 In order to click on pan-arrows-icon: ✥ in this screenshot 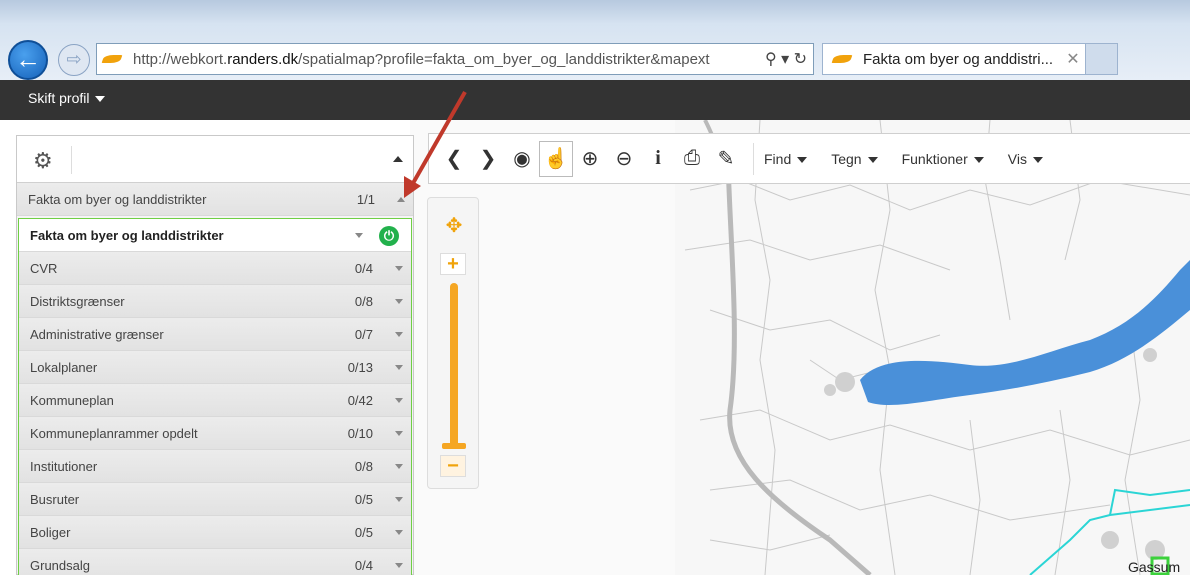, I will do `click(454, 226)`.